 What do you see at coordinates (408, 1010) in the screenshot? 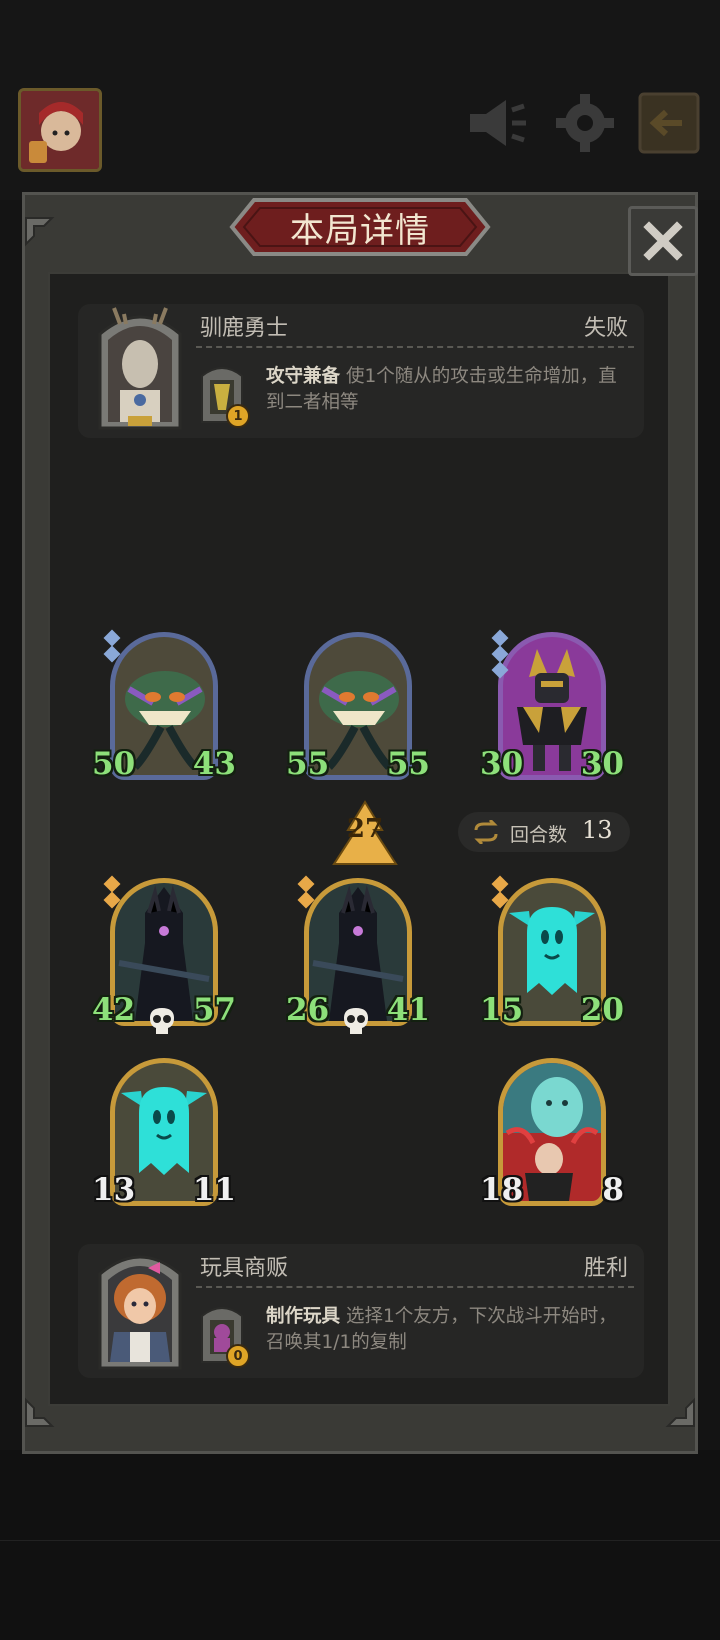
I see `minion-health: 41` at bounding box center [408, 1010].